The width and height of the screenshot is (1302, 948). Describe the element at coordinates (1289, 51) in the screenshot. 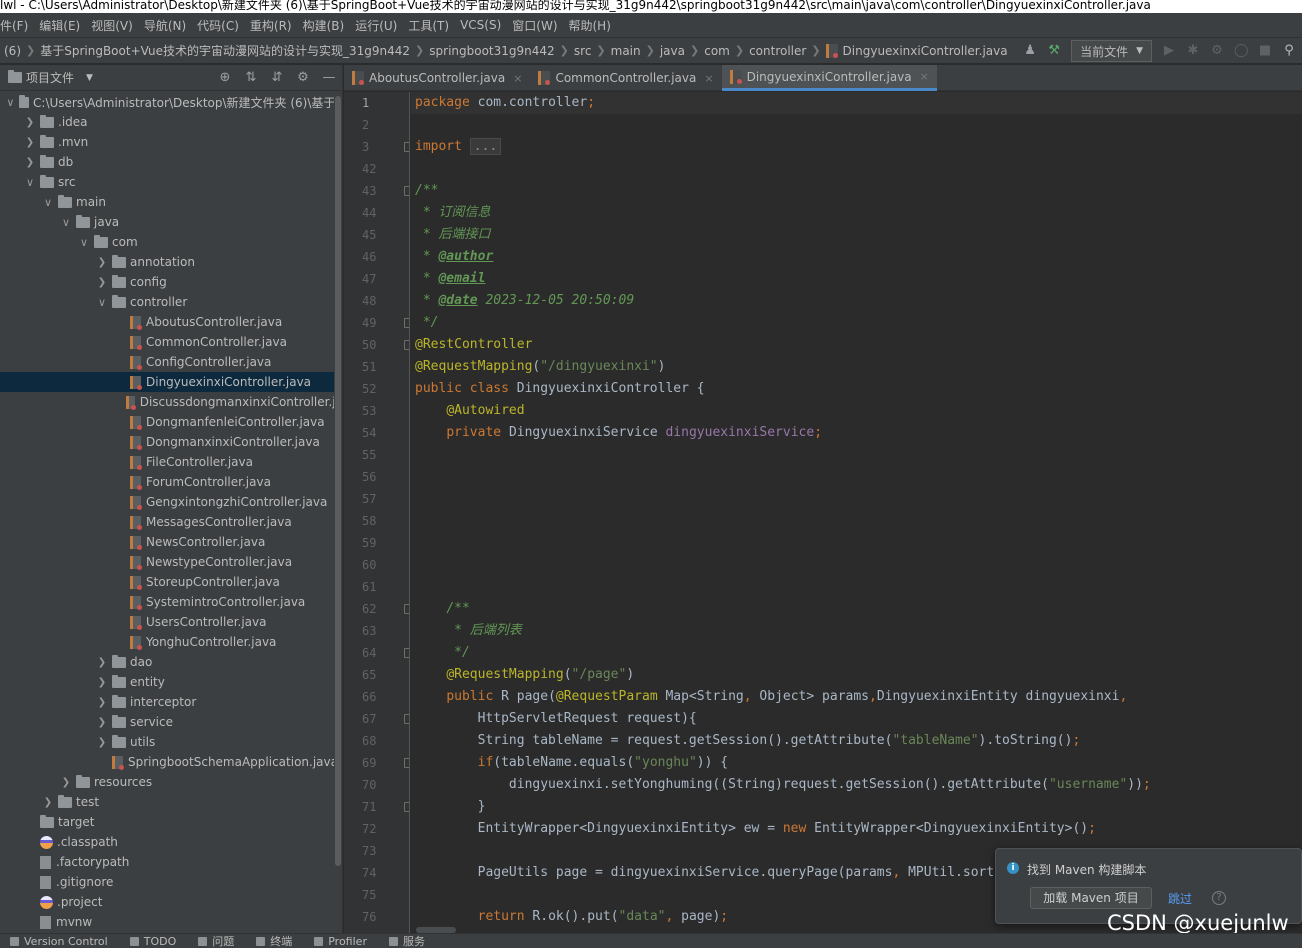

I see `search-icon: ⚲` at that location.